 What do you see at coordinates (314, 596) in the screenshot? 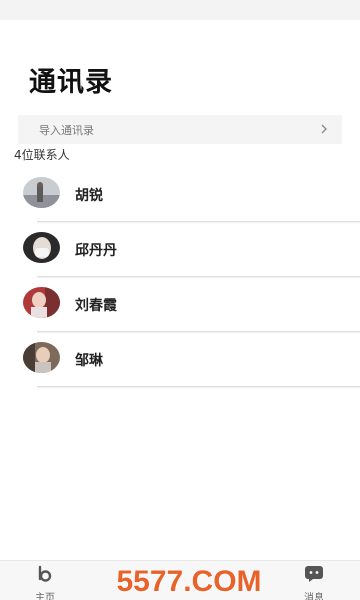
I see `nav-messages-label: 消息` at bounding box center [314, 596].